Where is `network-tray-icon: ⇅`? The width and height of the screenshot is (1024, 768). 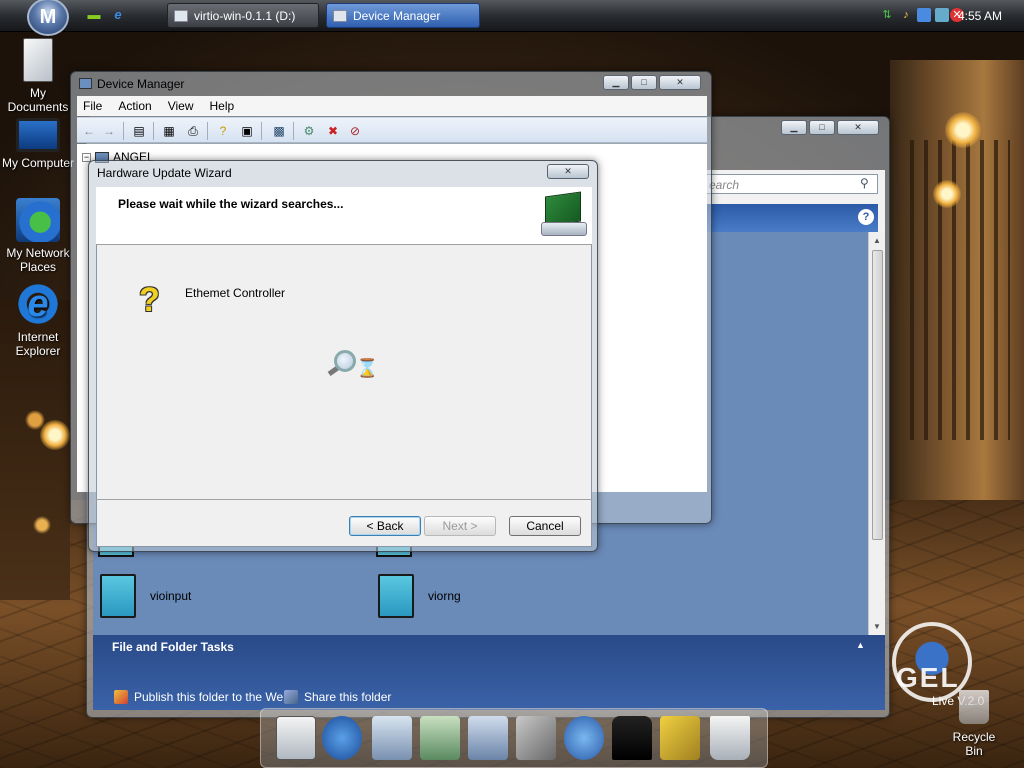
network-tray-icon: ⇅ is located at coordinates (887, 15).